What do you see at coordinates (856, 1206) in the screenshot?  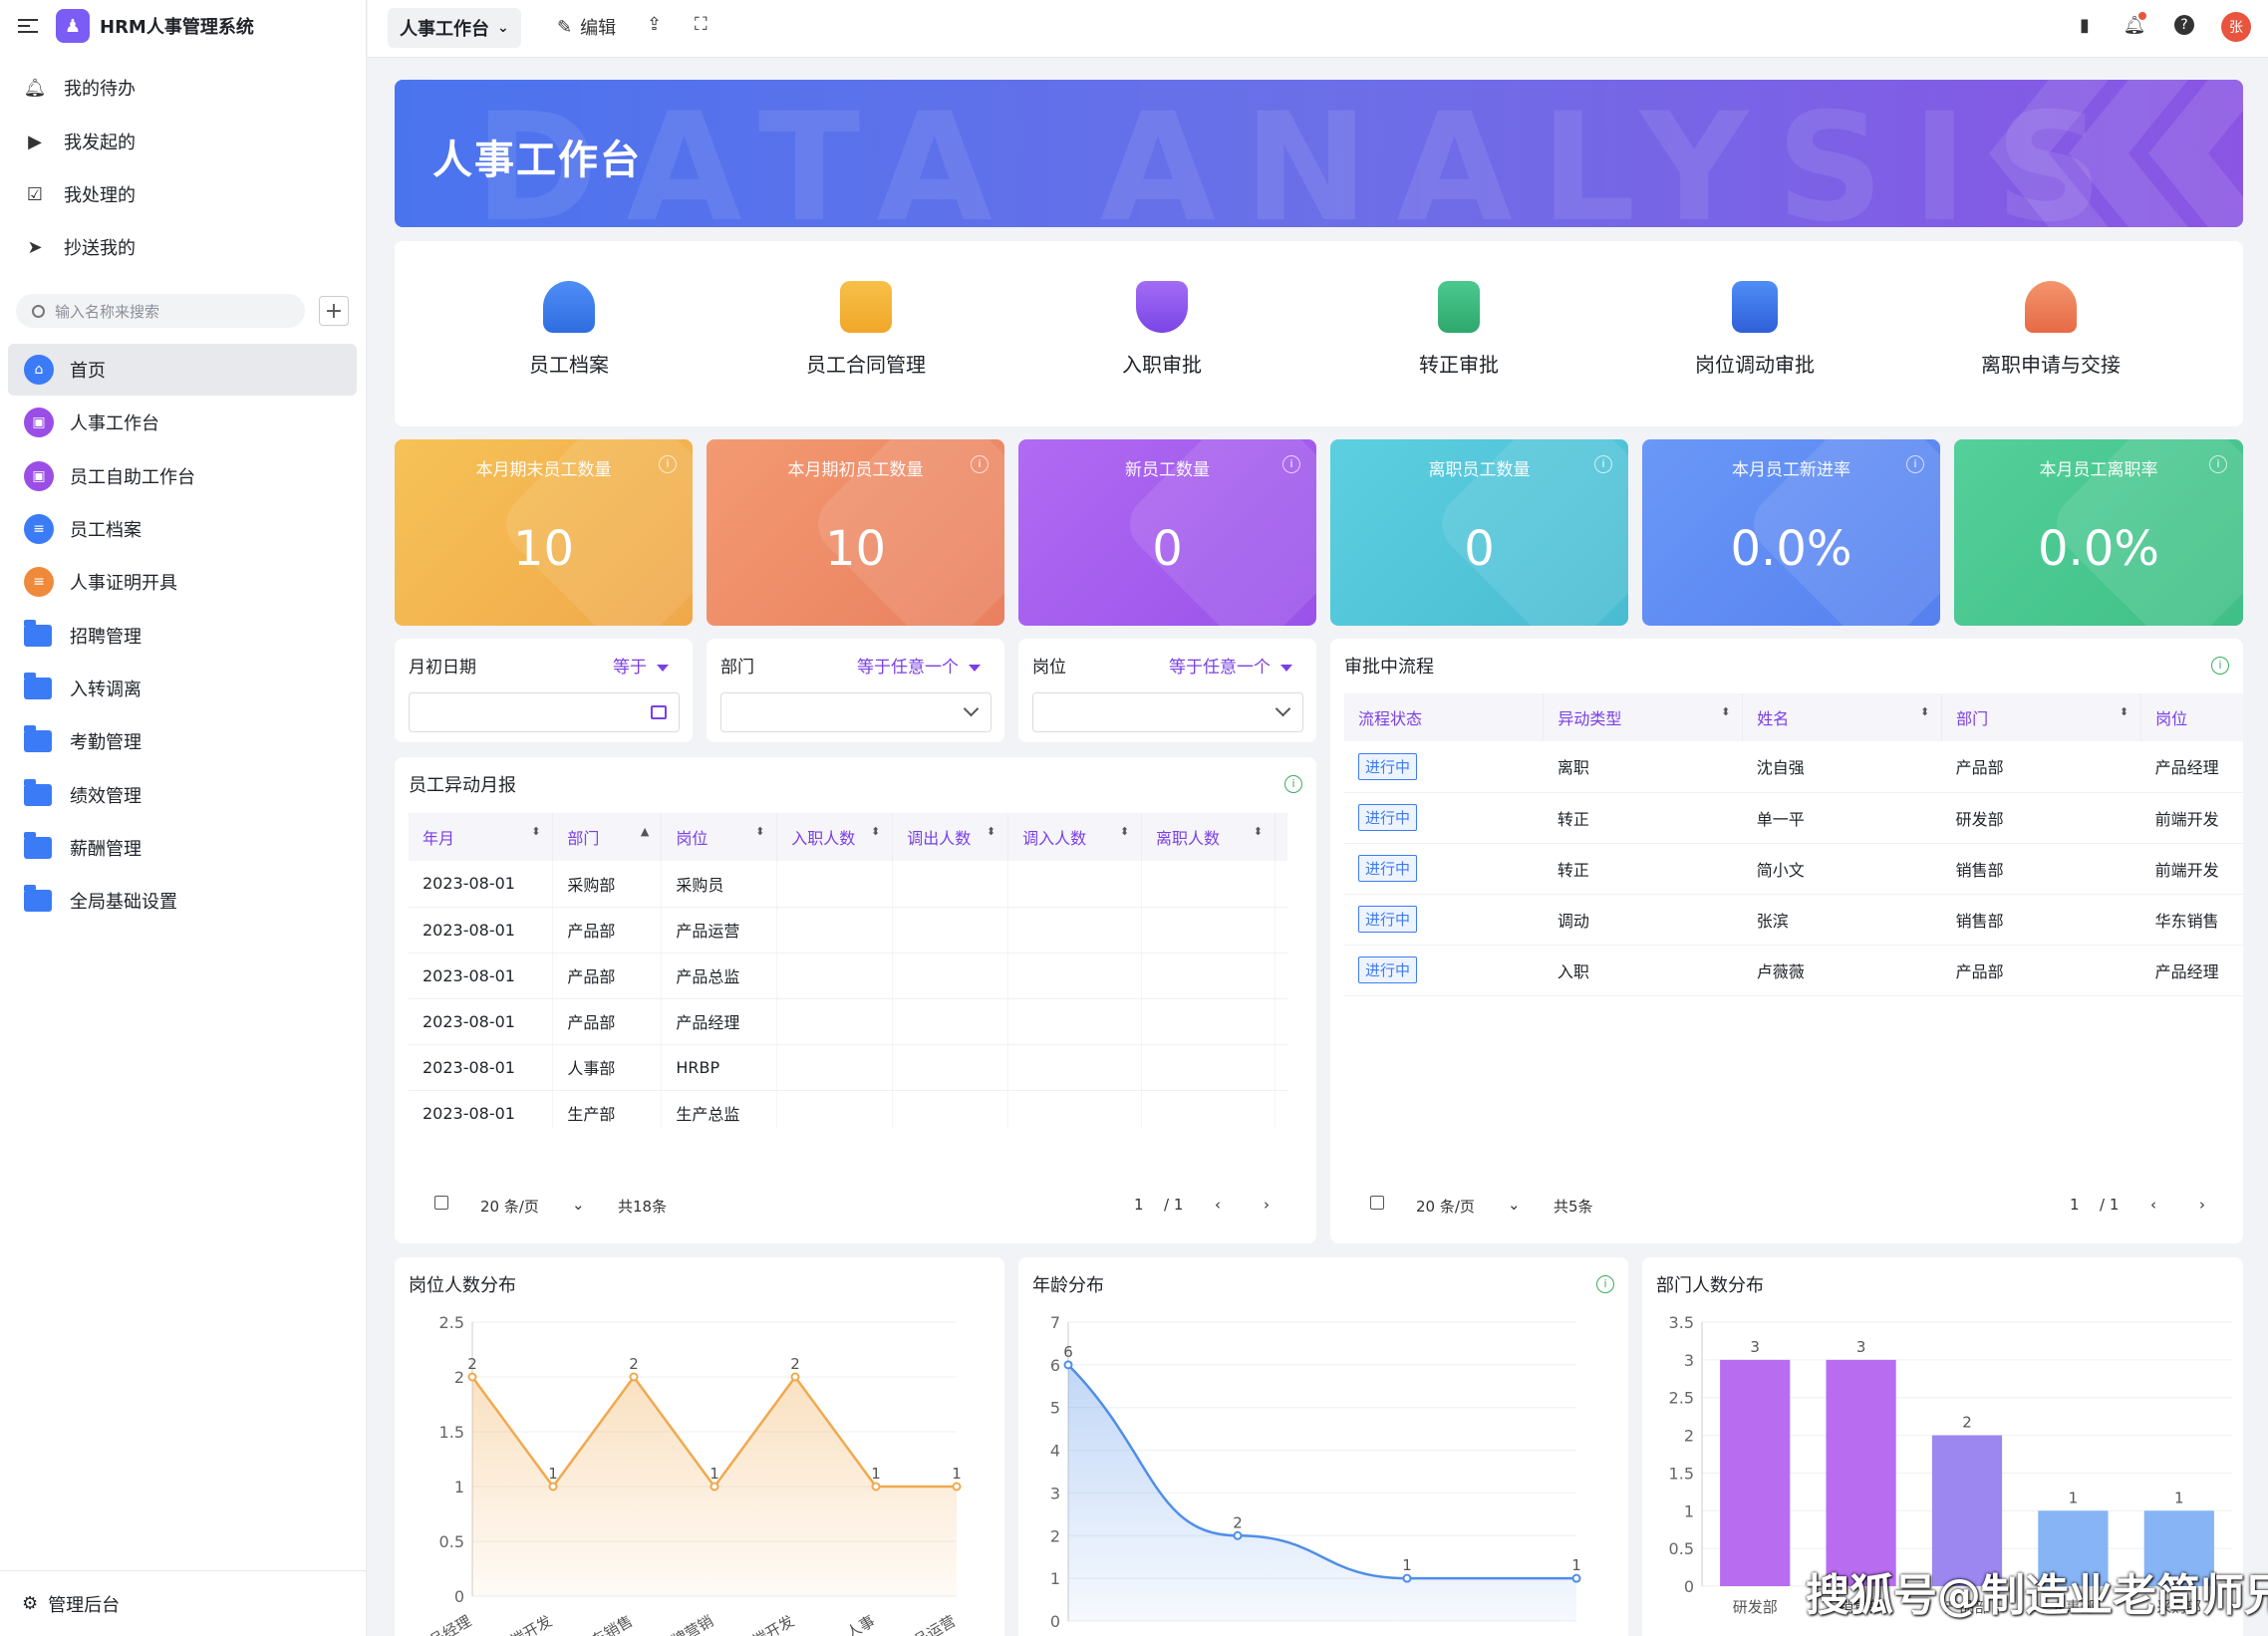 I see `monthly-pagination: 20 条/页 ⌄ 共18条 1 / 1 ‹ ›` at bounding box center [856, 1206].